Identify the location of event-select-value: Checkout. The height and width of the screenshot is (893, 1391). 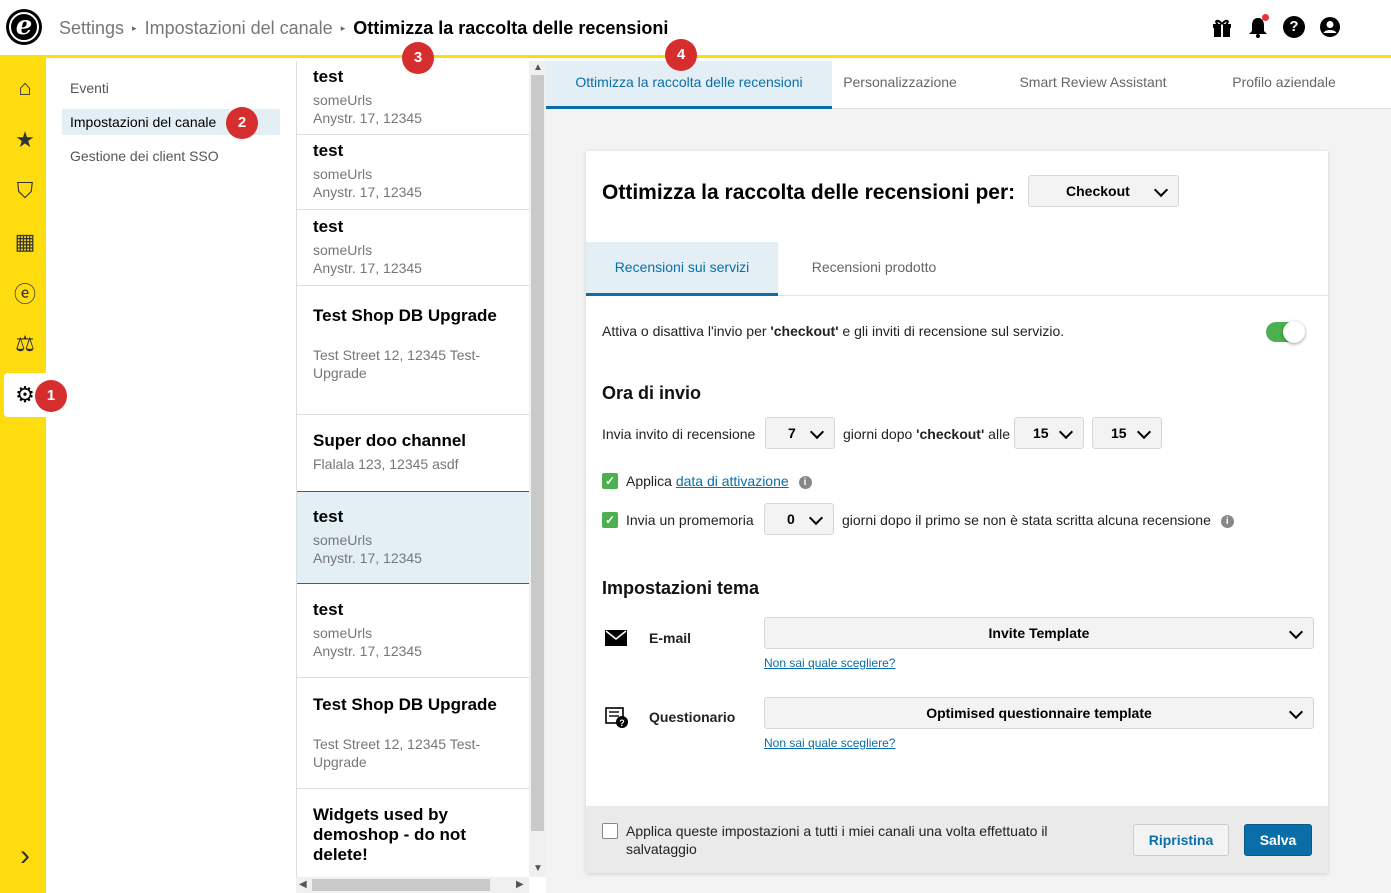
(1098, 191).